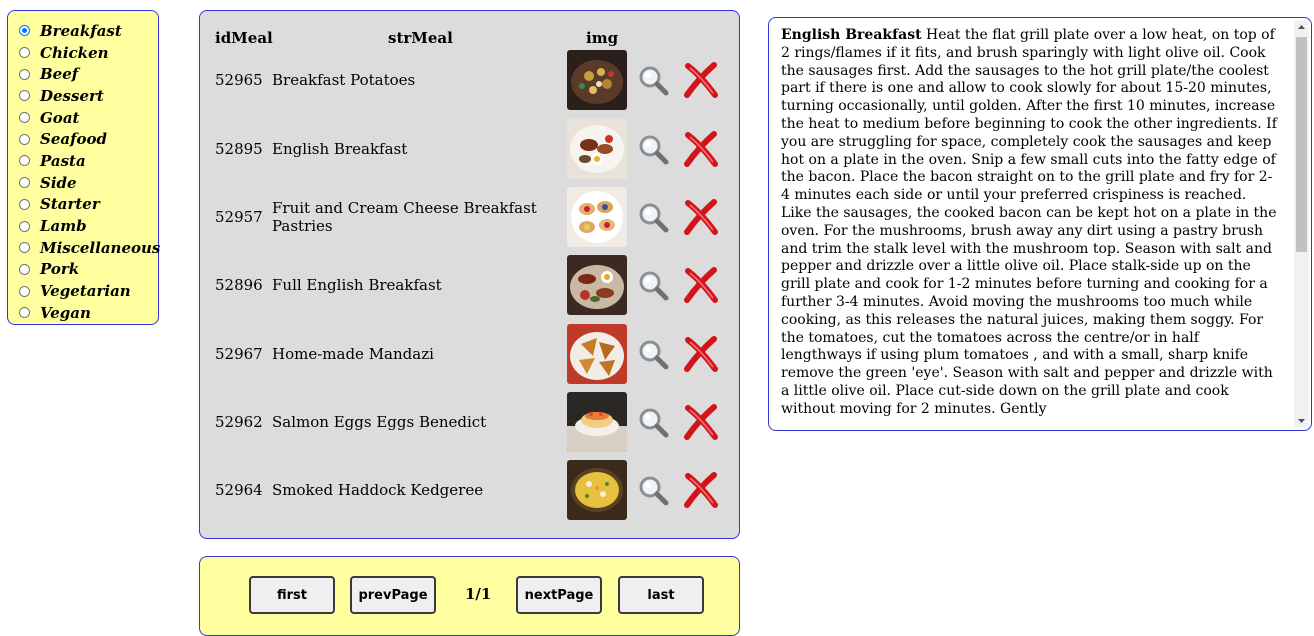 This screenshot has height=636, width=1314. Describe the element at coordinates (88, 226) in the screenshot. I see `category-option-lamb: Lamb` at that location.